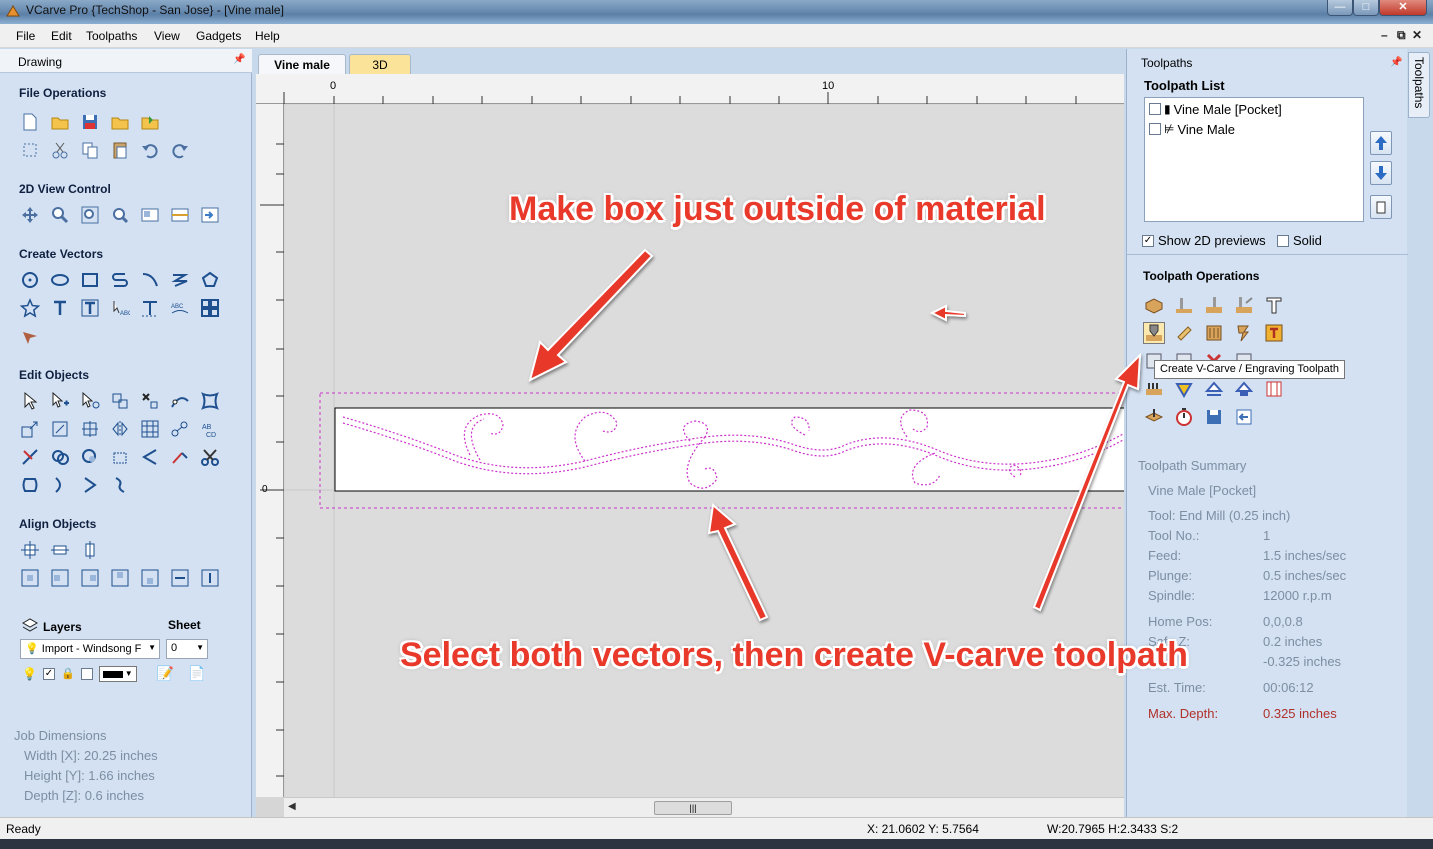  What do you see at coordinates (1417, 35) in the screenshot?
I see `mdi-close-icon: ✕` at bounding box center [1417, 35].